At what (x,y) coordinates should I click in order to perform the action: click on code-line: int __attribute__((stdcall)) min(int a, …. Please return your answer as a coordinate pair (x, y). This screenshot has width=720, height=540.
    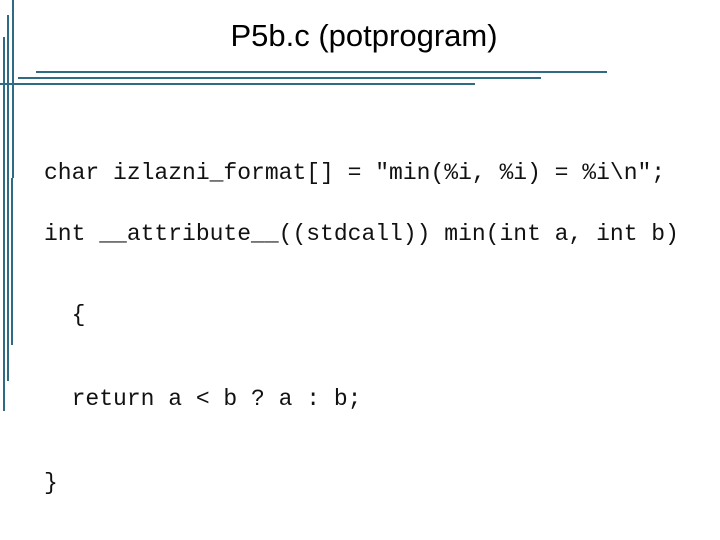
    Looking at the image, I should click on (361, 234).